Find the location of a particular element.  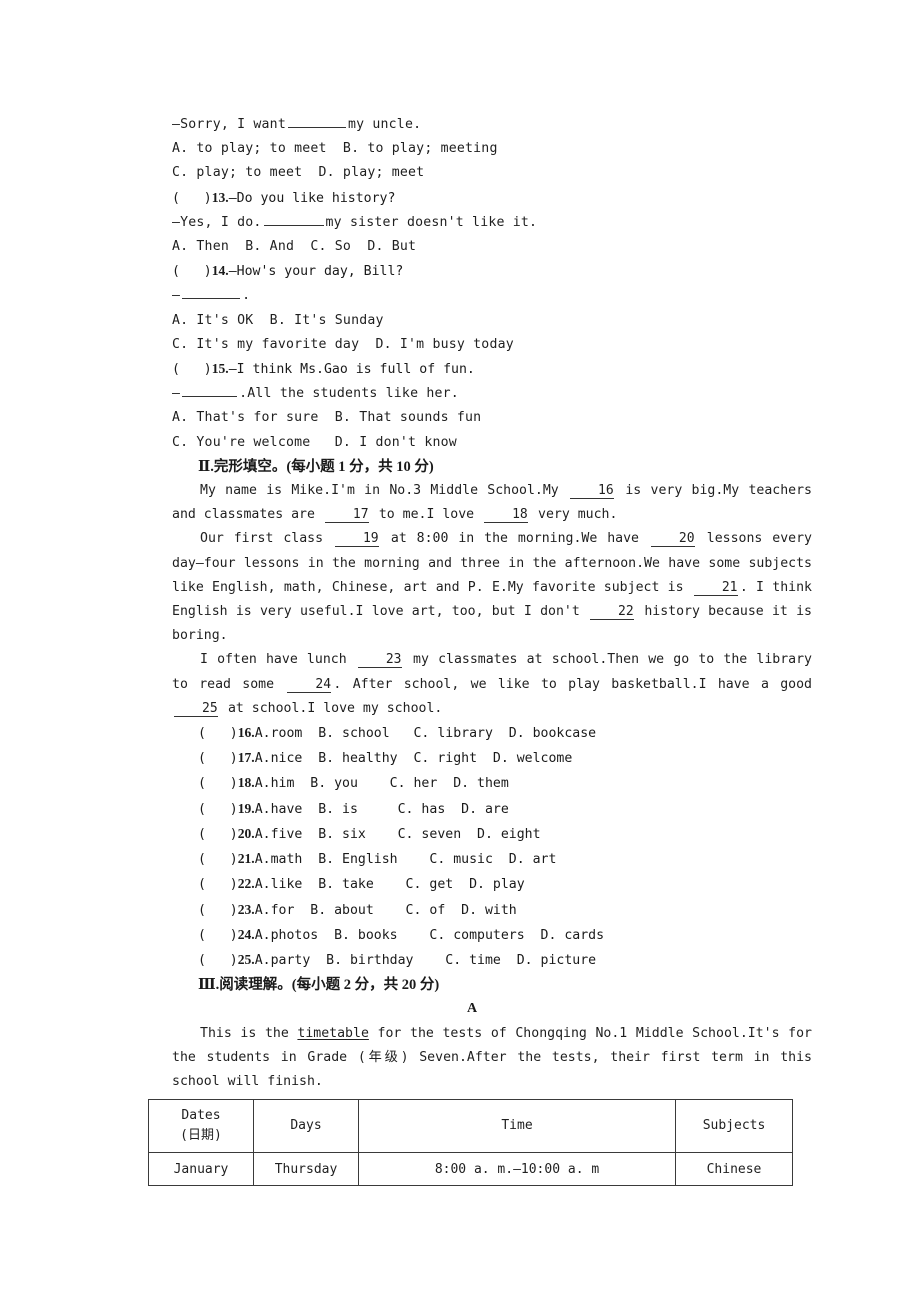

section-2-numeral: Ⅱ is located at coordinates (204, 466).